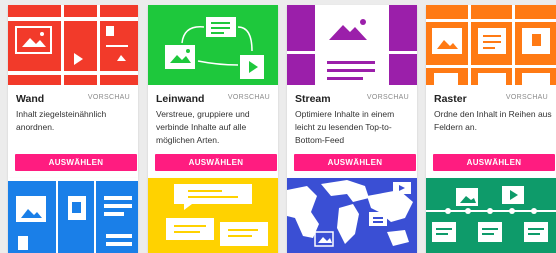  Describe the element at coordinates (313, 99) in the screenshot. I see `card-title: Stream` at that location.